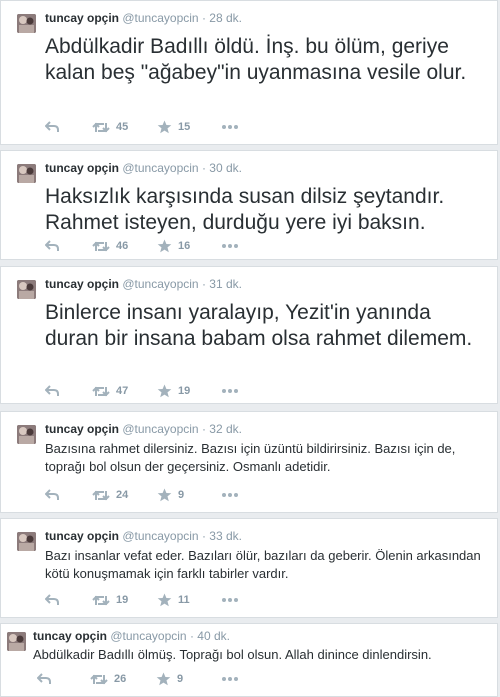 This screenshot has width=500, height=697. I want to click on timestamp: 33 dk., so click(225, 536).